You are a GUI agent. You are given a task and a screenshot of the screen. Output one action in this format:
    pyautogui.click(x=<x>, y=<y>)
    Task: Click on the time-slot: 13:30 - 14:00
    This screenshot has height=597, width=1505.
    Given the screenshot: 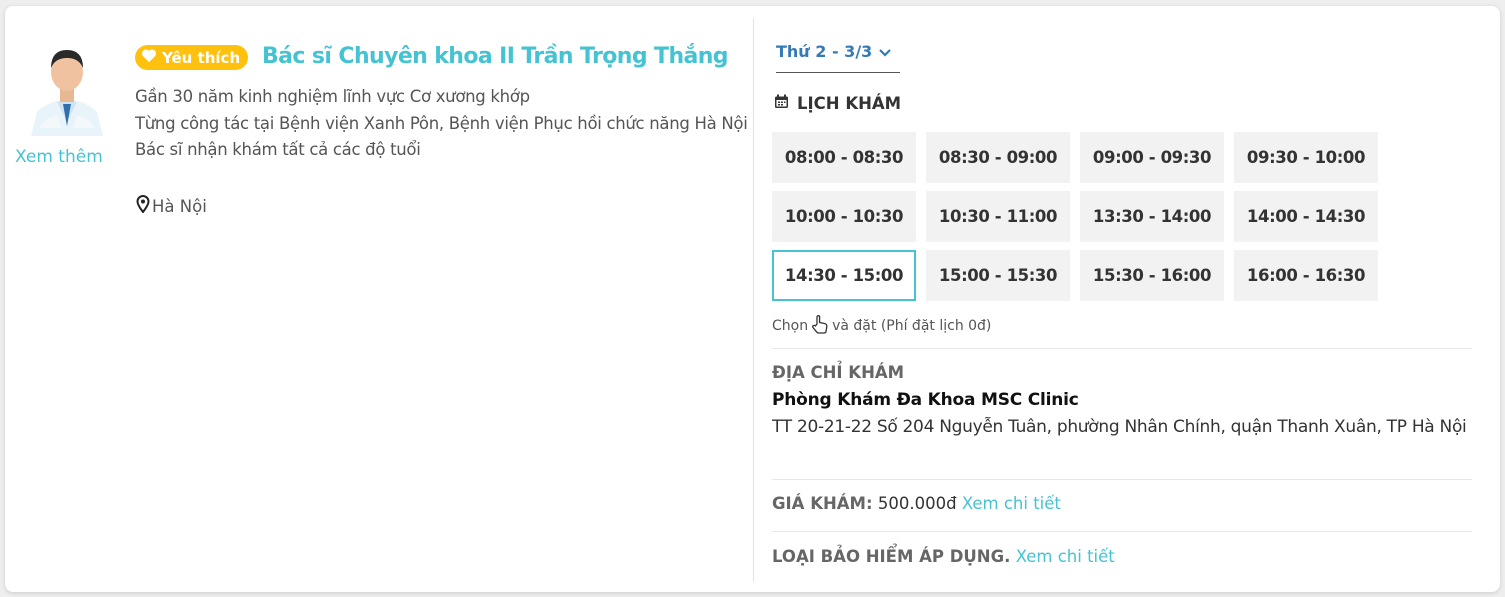 What is the action you would take?
    pyautogui.click(x=1152, y=216)
    